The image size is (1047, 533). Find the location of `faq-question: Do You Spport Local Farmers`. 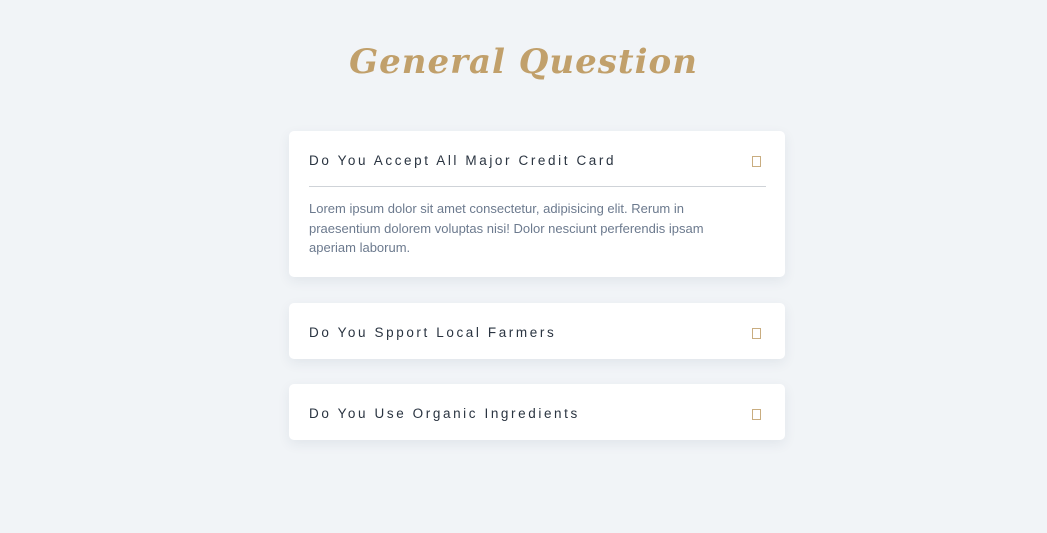

faq-question: Do You Spport Local Farmers is located at coordinates (519, 331).